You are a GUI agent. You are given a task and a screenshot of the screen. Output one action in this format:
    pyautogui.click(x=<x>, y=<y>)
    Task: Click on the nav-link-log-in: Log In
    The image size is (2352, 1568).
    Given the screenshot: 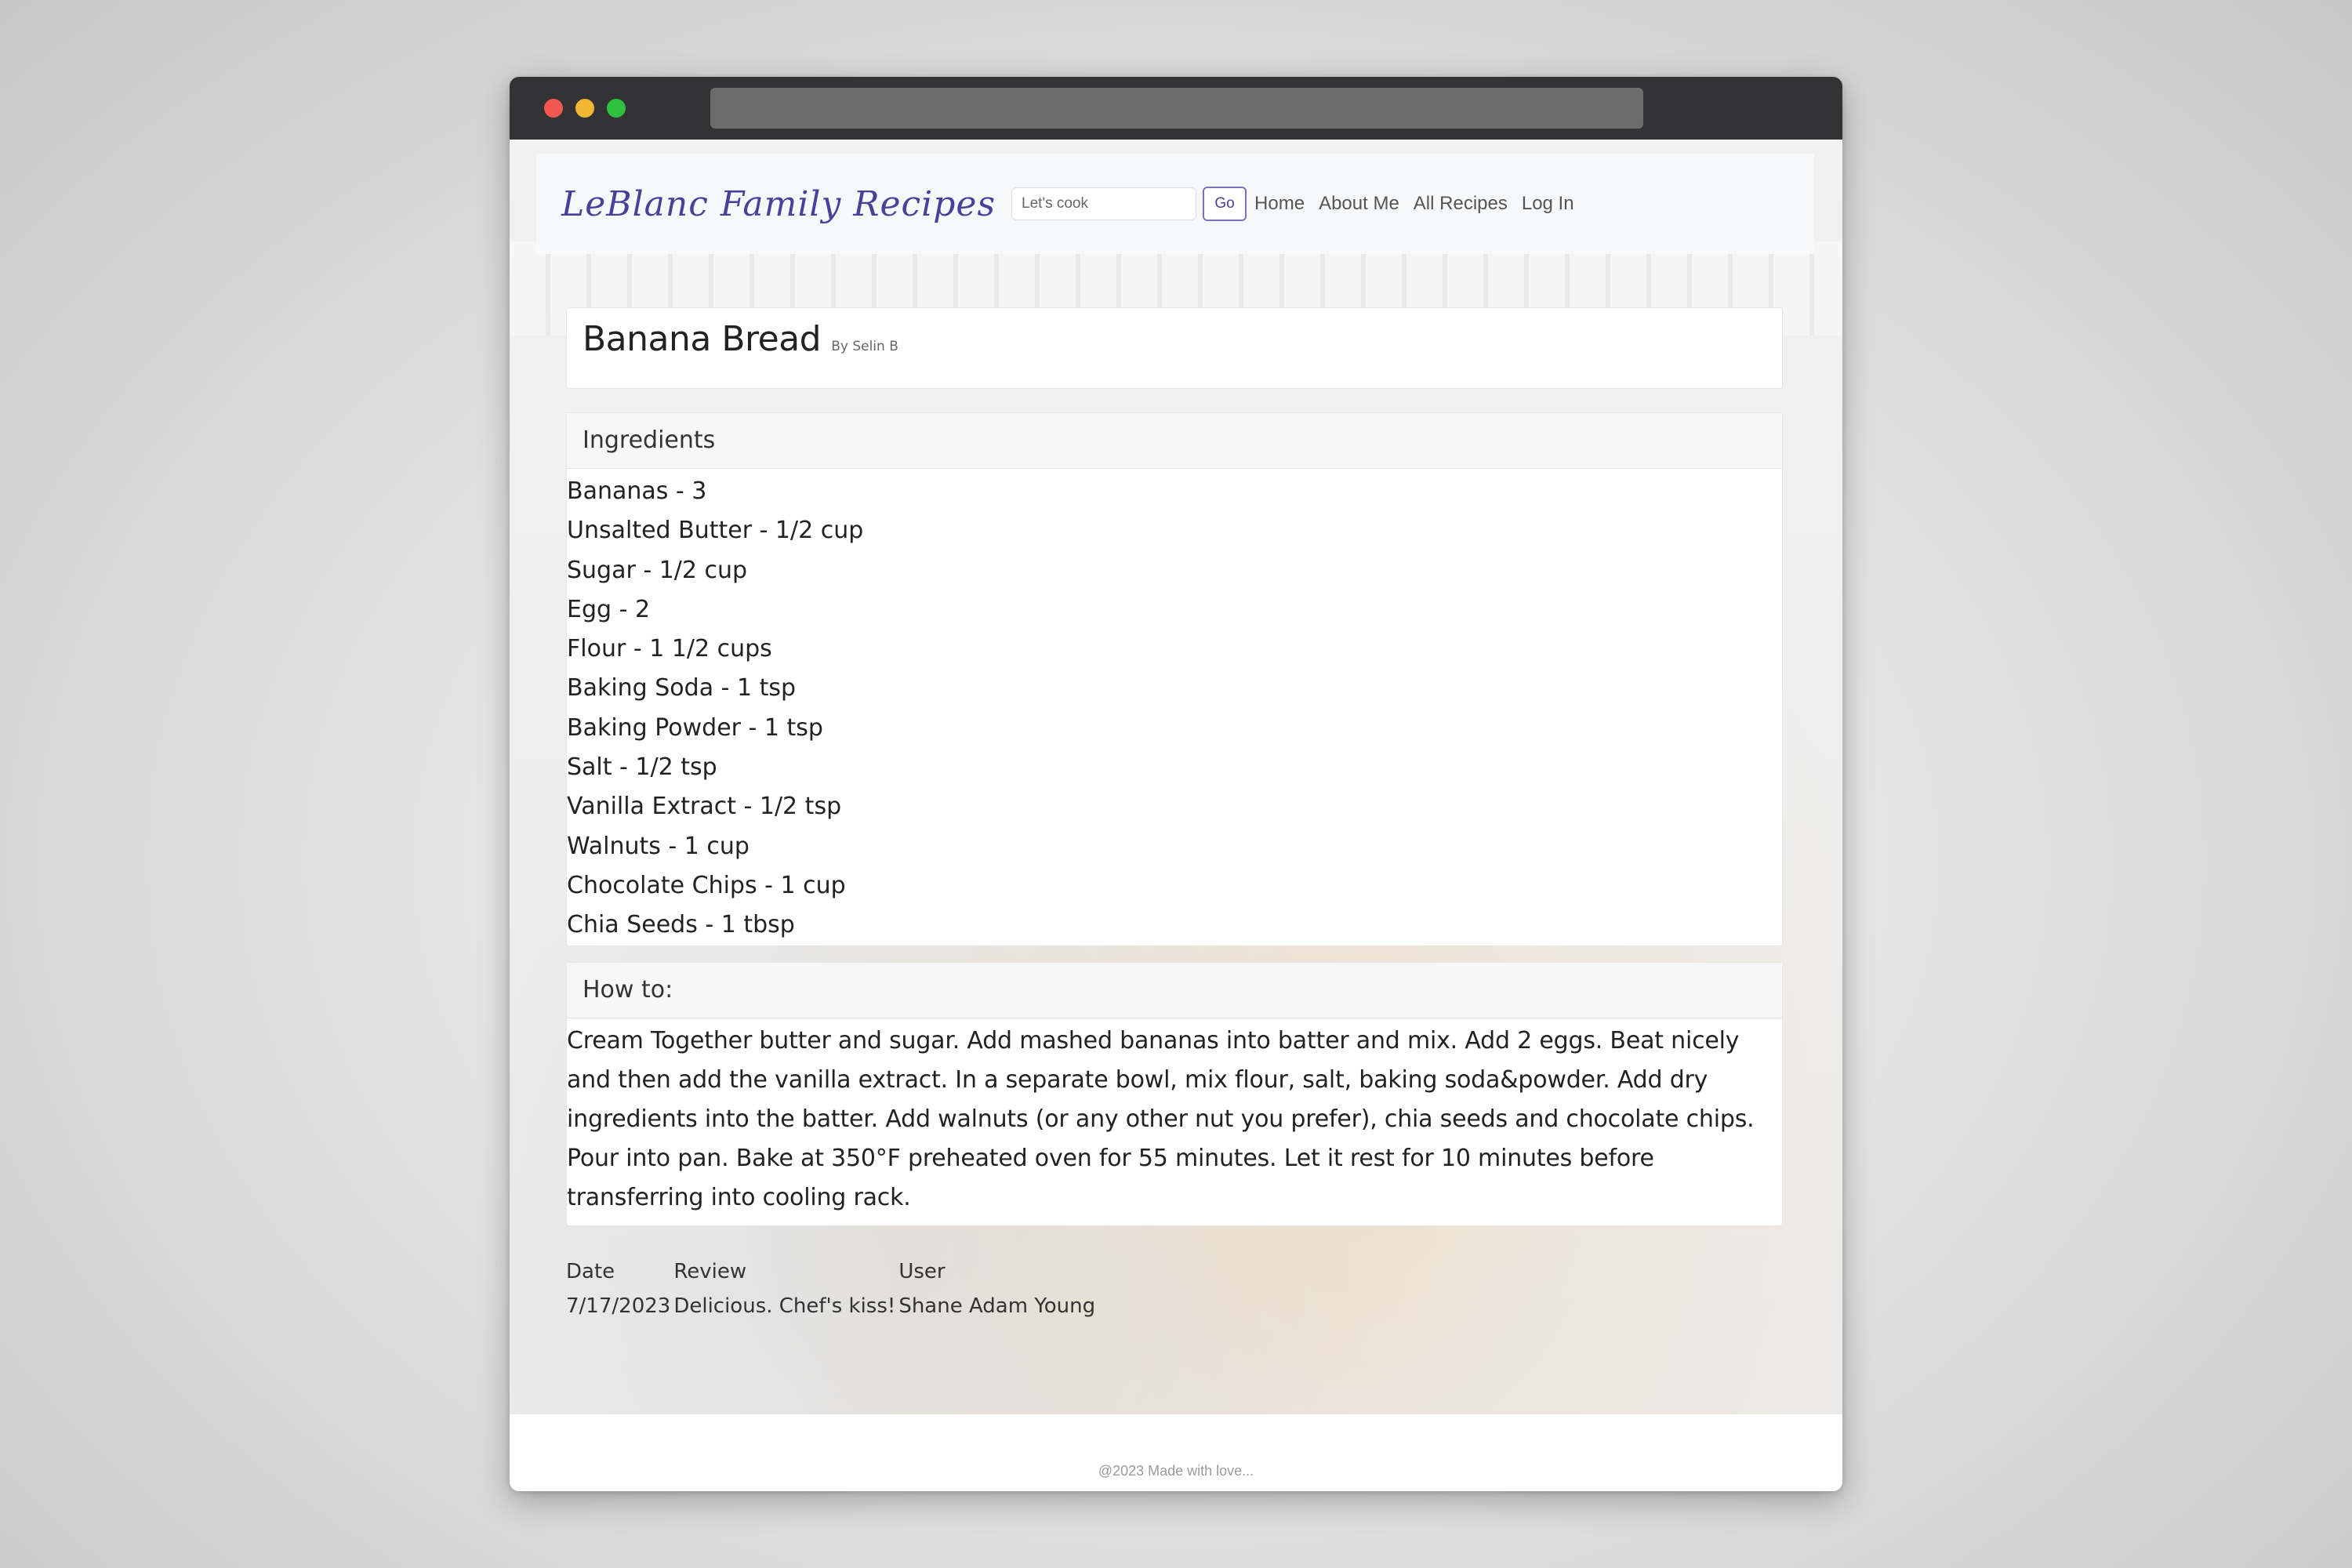 What is the action you would take?
    pyautogui.click(x=1548, y=204)
    